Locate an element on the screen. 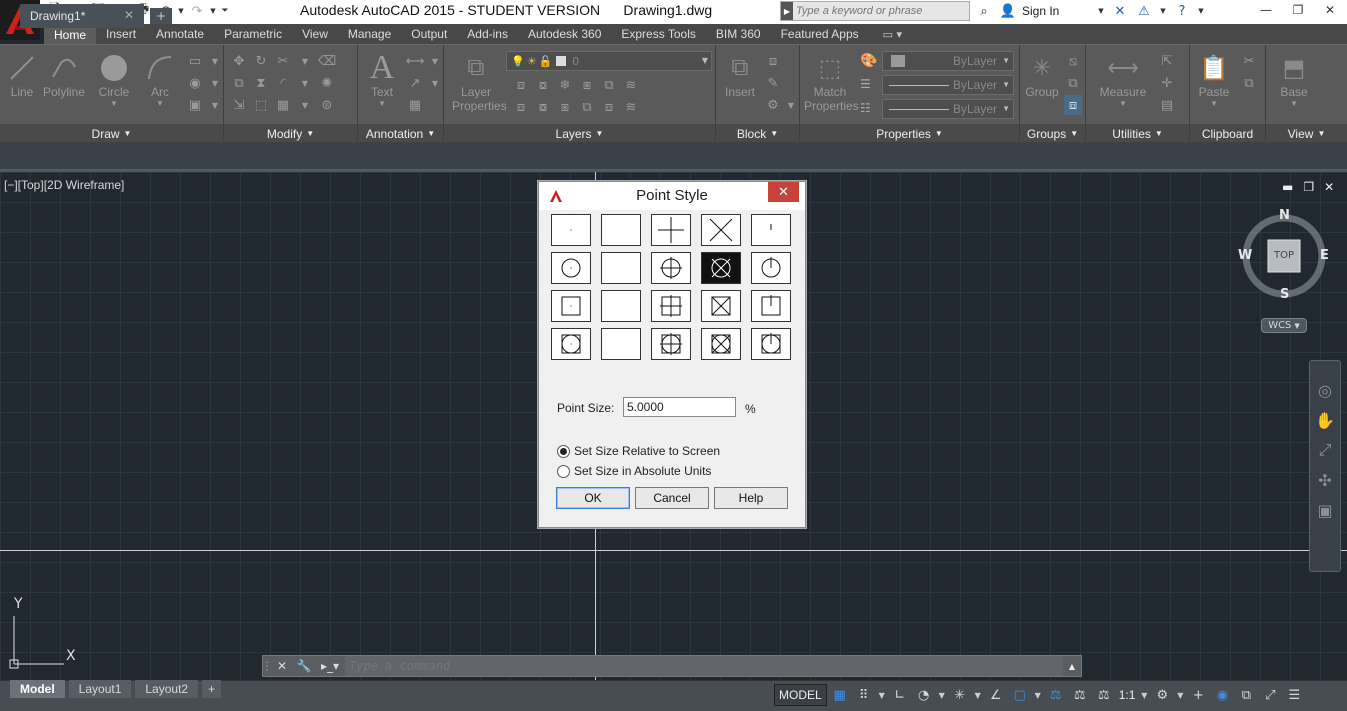 Image resolution: width=1347 pixels, height=711 pixels. viewport-controls: [−][Top][2D Wireframe] is located at coordinates (64, 185).